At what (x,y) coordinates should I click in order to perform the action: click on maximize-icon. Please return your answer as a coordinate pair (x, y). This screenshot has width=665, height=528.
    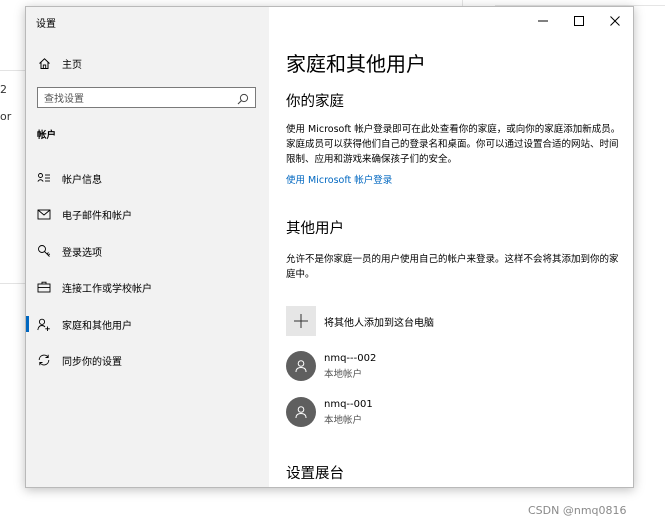
    Looking at the image, I should click on (579, 20).